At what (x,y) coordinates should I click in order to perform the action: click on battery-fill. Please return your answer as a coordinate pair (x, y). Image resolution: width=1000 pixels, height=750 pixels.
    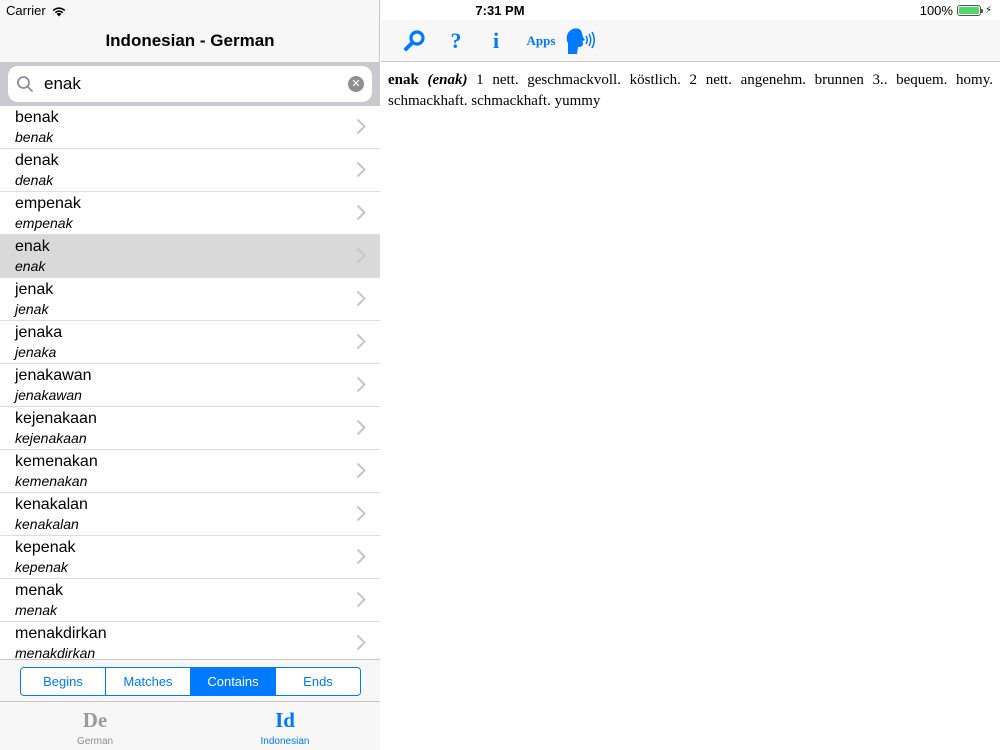
    Looking at the image, I should click on (968, 10).